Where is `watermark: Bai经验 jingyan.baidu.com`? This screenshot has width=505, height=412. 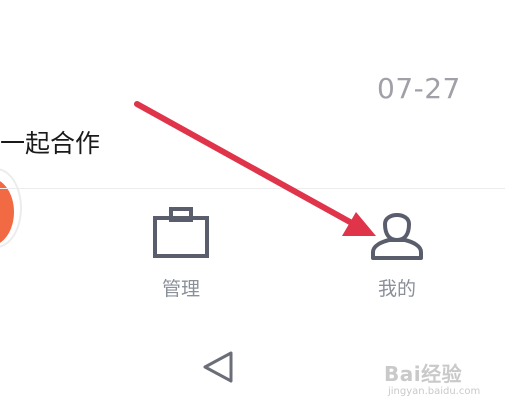
watermark: Bai经验 jingyan.baidu.com is located at coordinates (439, 381).